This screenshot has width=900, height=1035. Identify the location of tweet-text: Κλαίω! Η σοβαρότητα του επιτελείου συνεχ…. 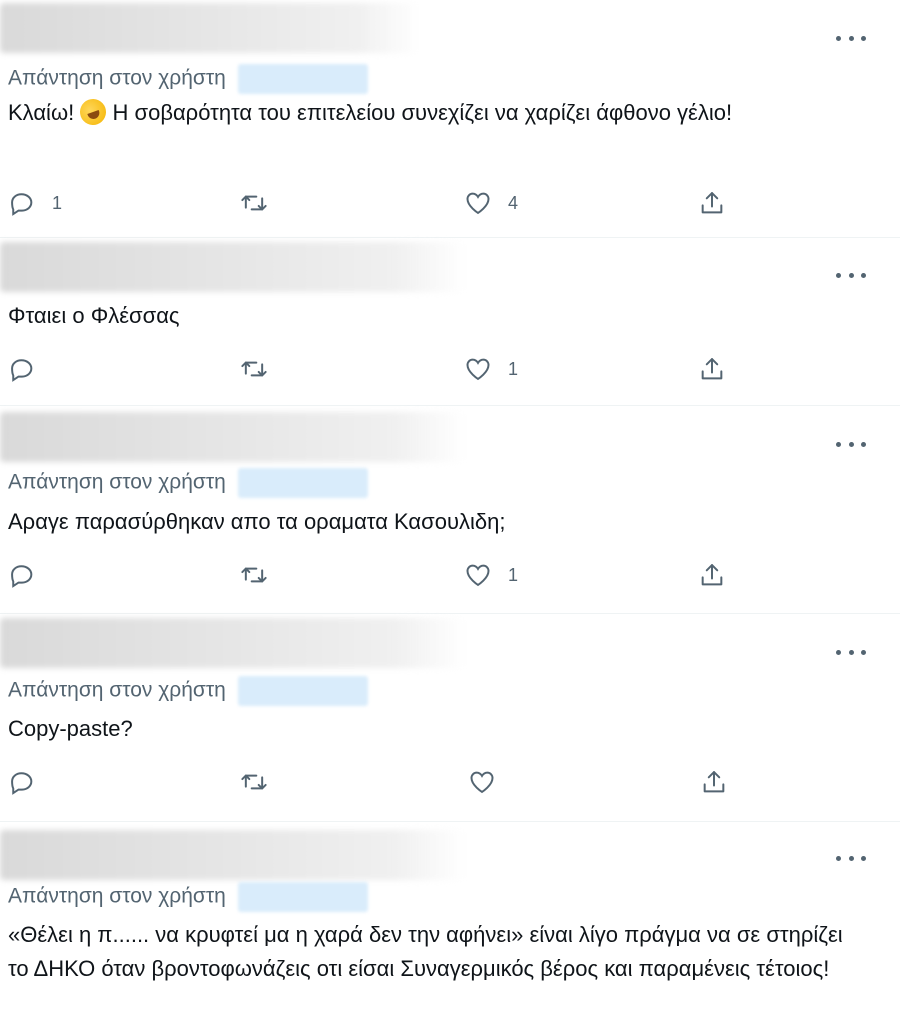
(434, 112).